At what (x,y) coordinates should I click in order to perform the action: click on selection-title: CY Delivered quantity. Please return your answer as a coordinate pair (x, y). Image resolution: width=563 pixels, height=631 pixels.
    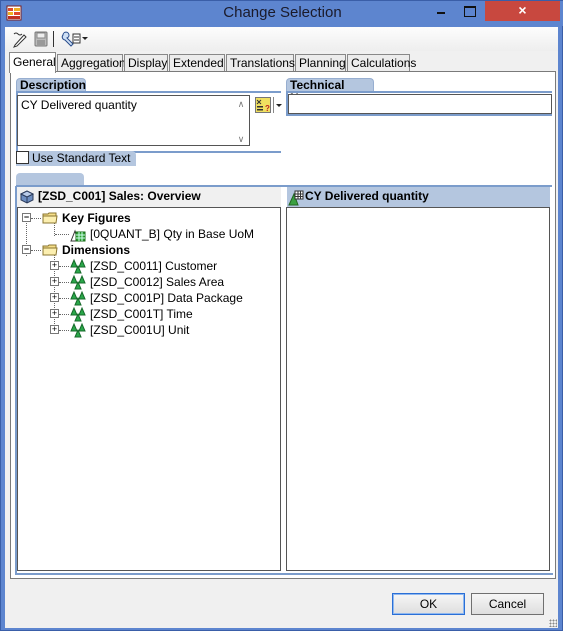
    Looking at the image, I should click on (367, 196).